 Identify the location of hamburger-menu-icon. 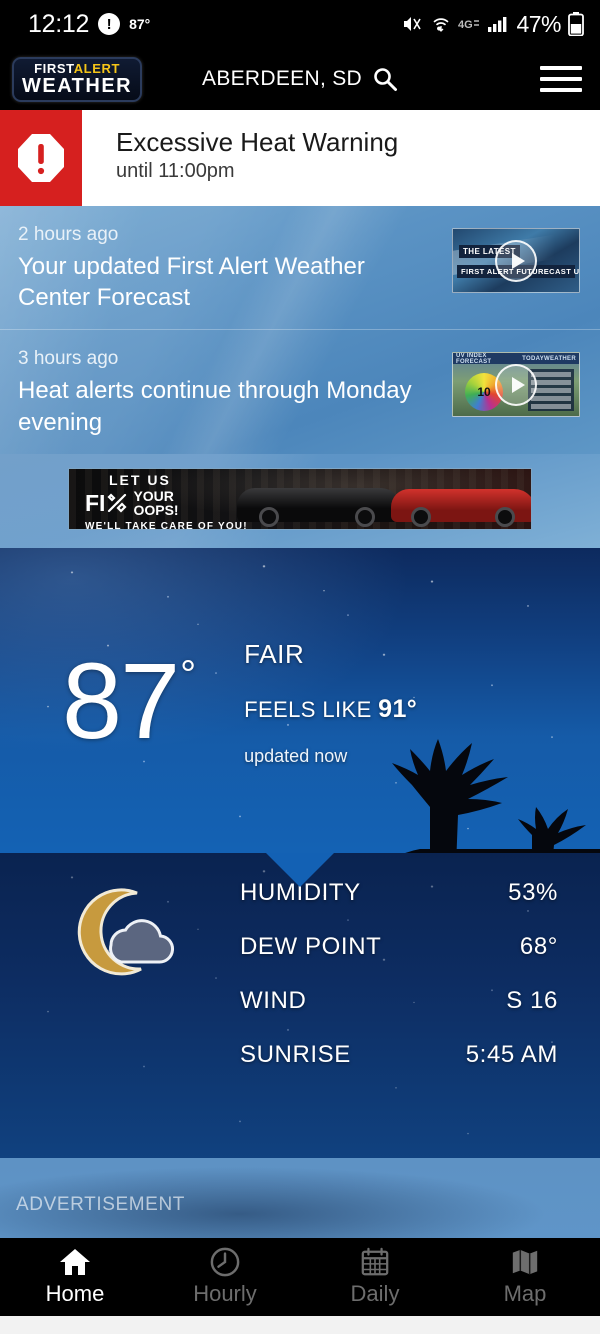
(561, 79).